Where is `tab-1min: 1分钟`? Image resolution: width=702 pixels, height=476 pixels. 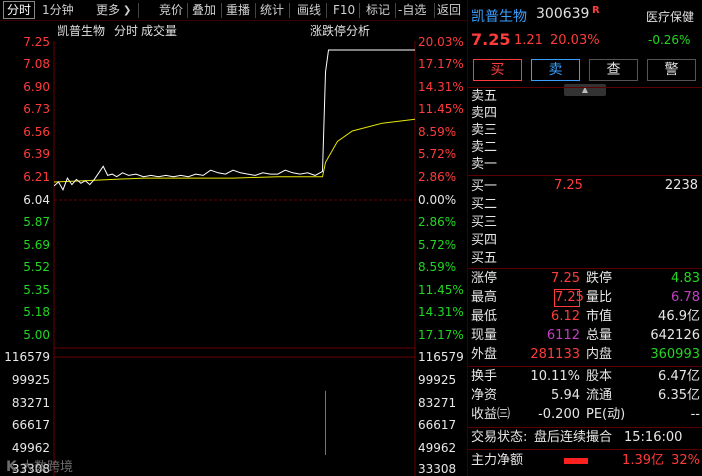 tab-1min: 1分钟 is located at coordinates (58, 10).